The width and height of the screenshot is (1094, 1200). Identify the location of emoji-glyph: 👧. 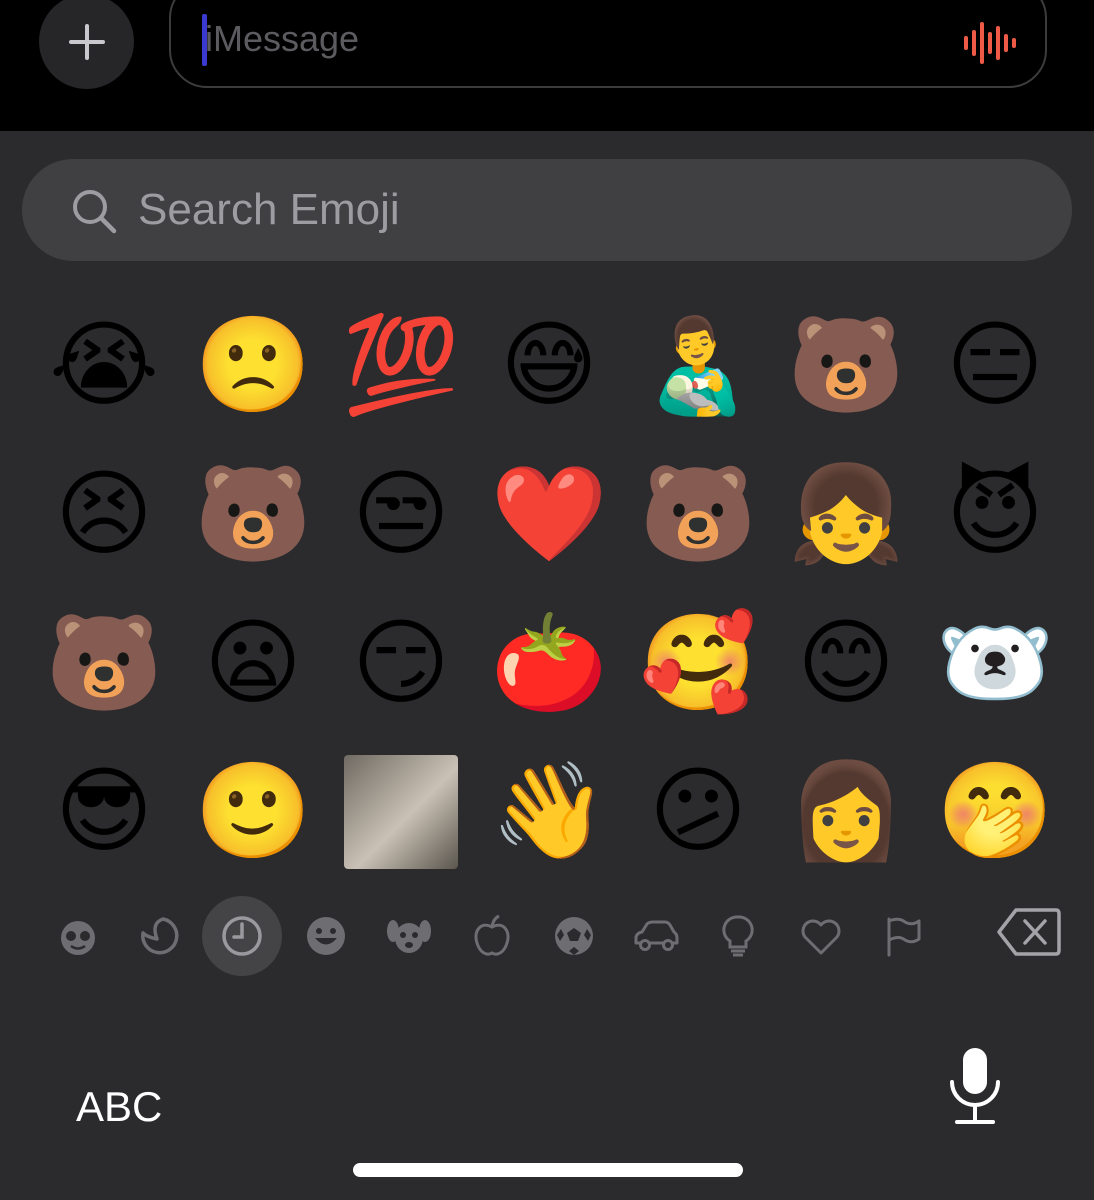
(846, 514).